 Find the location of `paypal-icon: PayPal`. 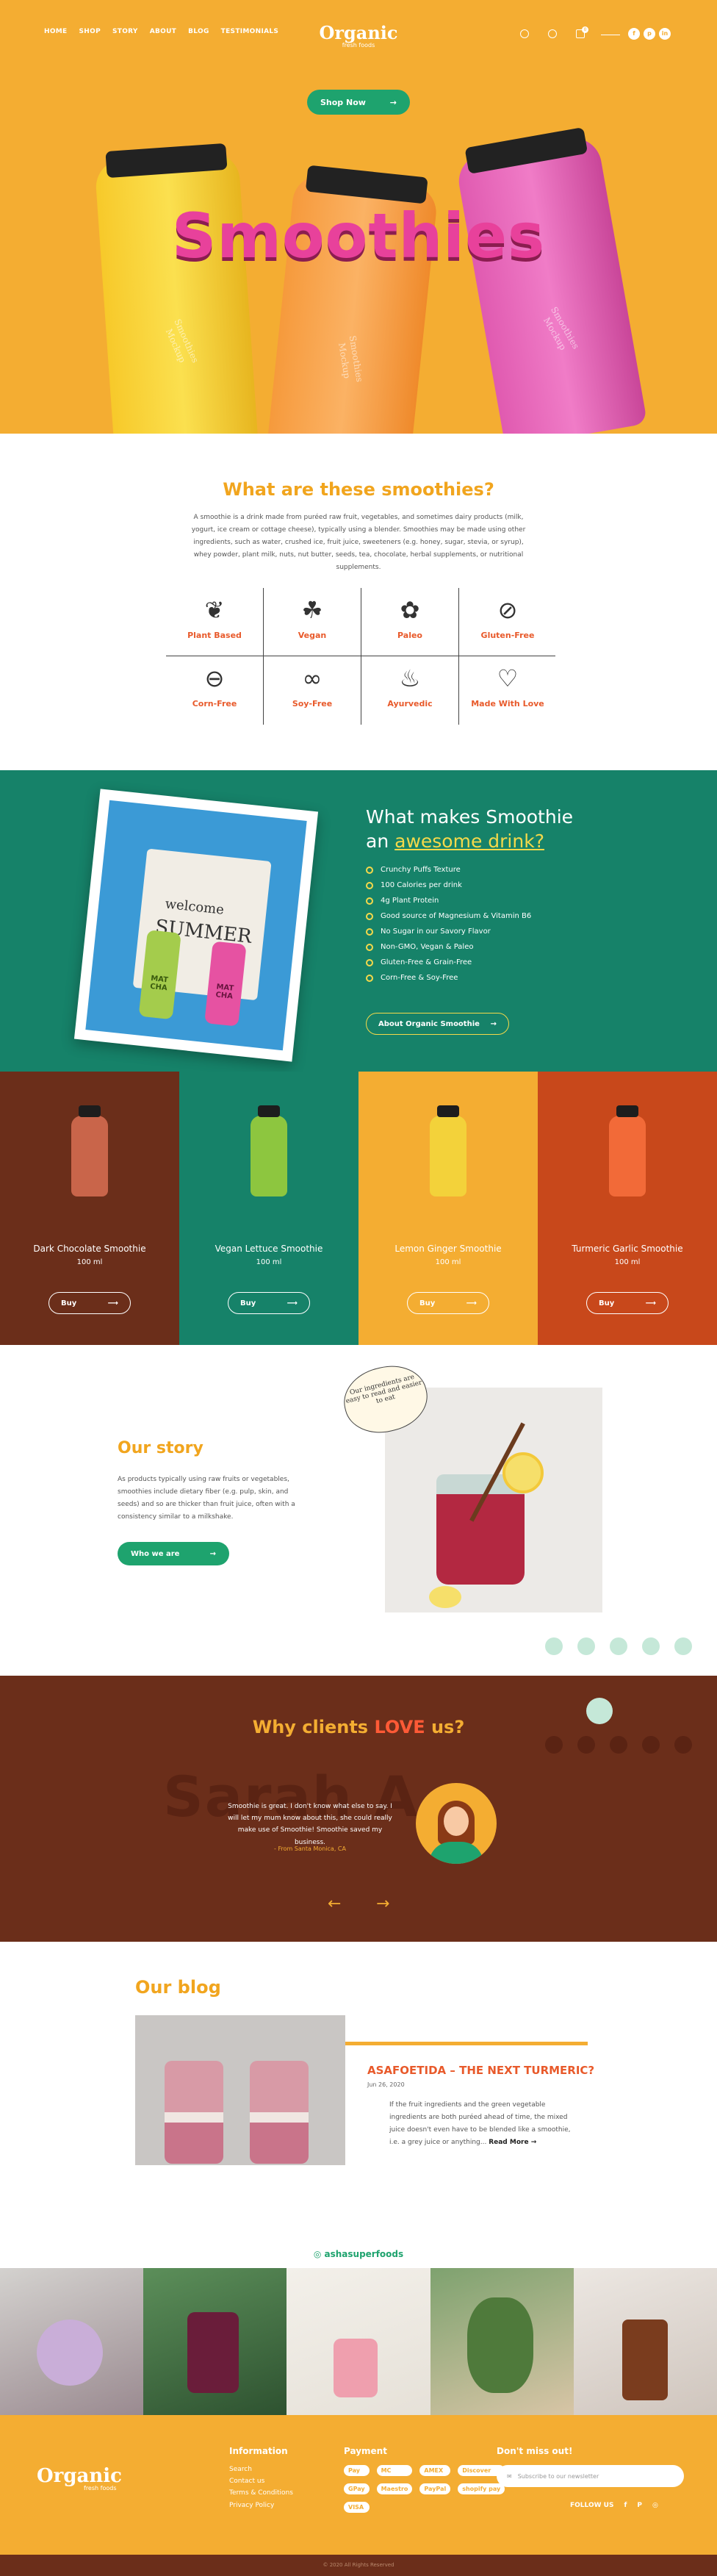

paypal-icon: PayPal is located at coordinates (435, 2488).